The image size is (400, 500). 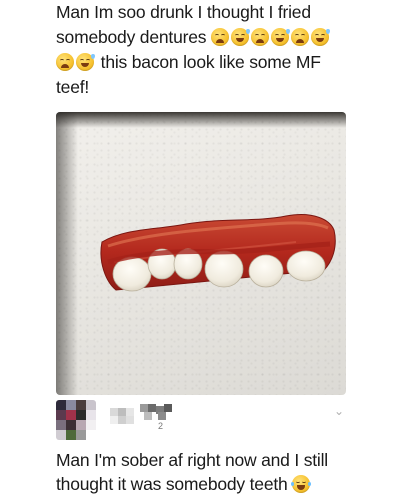 What do you see at coordinates (301, 484) in the screenshot?
I see `tears-of-joy-icon` at bounding box center [301, 484].